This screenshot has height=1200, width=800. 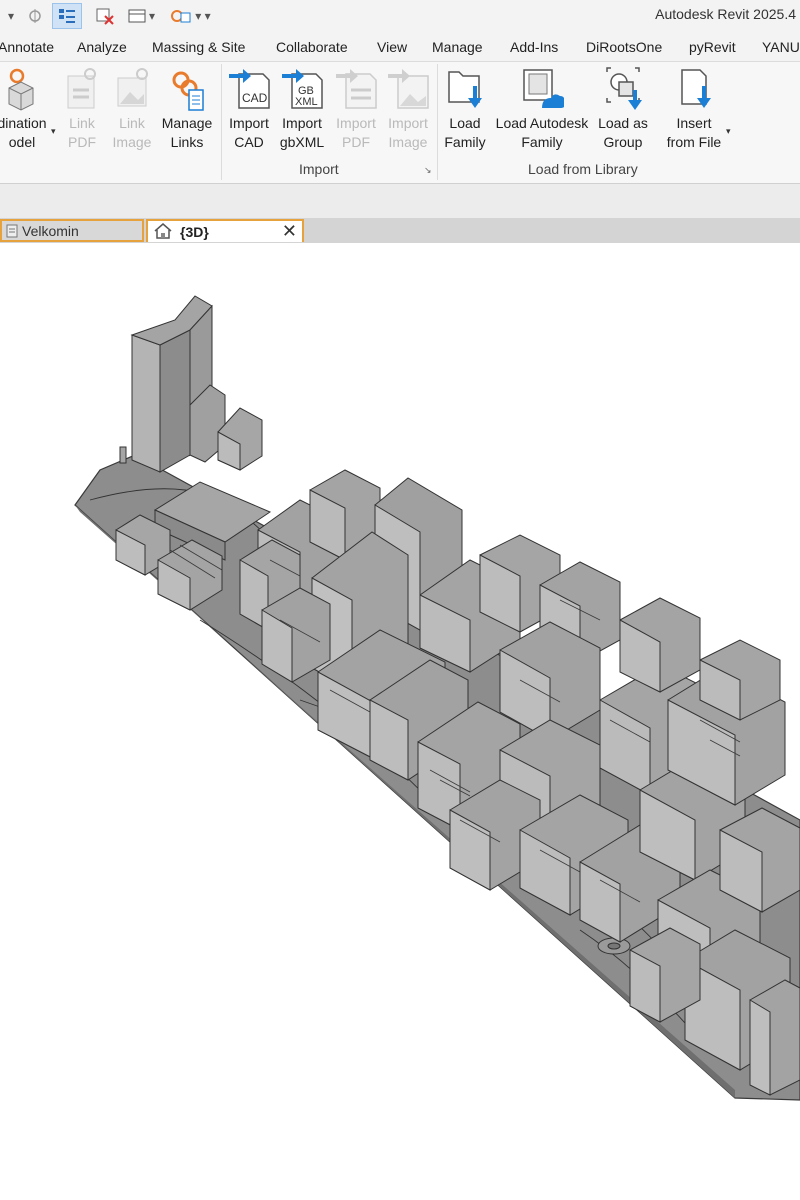 I want to click on document-tab-bar: Velkomin {3D} ✕, so click(x=400, y=230).